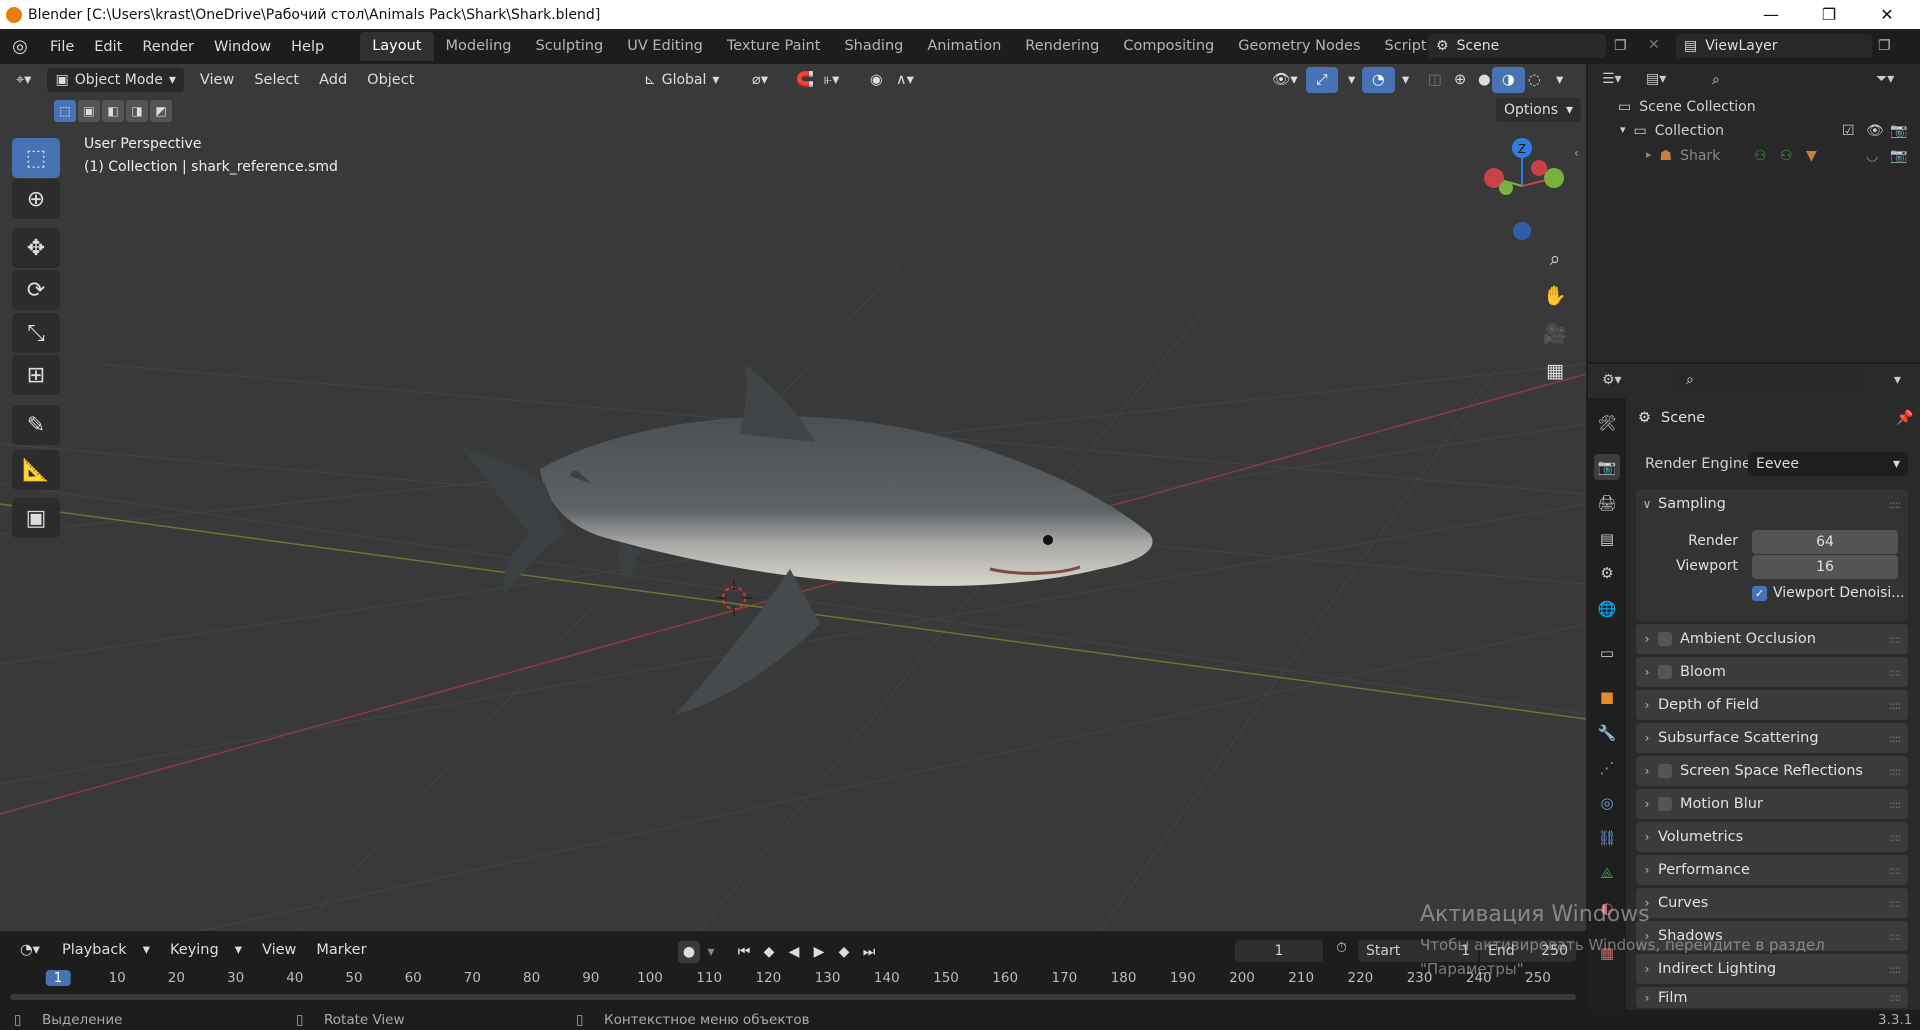 The image size is (1920, 1030). I want to click on expand-arrow-icon: ▸, so click(1649, 159).